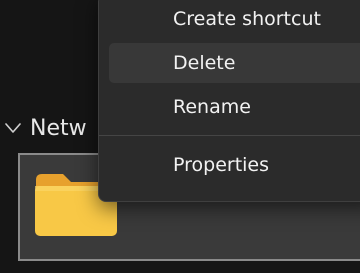 This screenshot has height=273, width=360. What do you see at coordinates (221, 165) in the screenshot?
I see `menu-item-properties-label: Properties` at bounding box center [221, 165].